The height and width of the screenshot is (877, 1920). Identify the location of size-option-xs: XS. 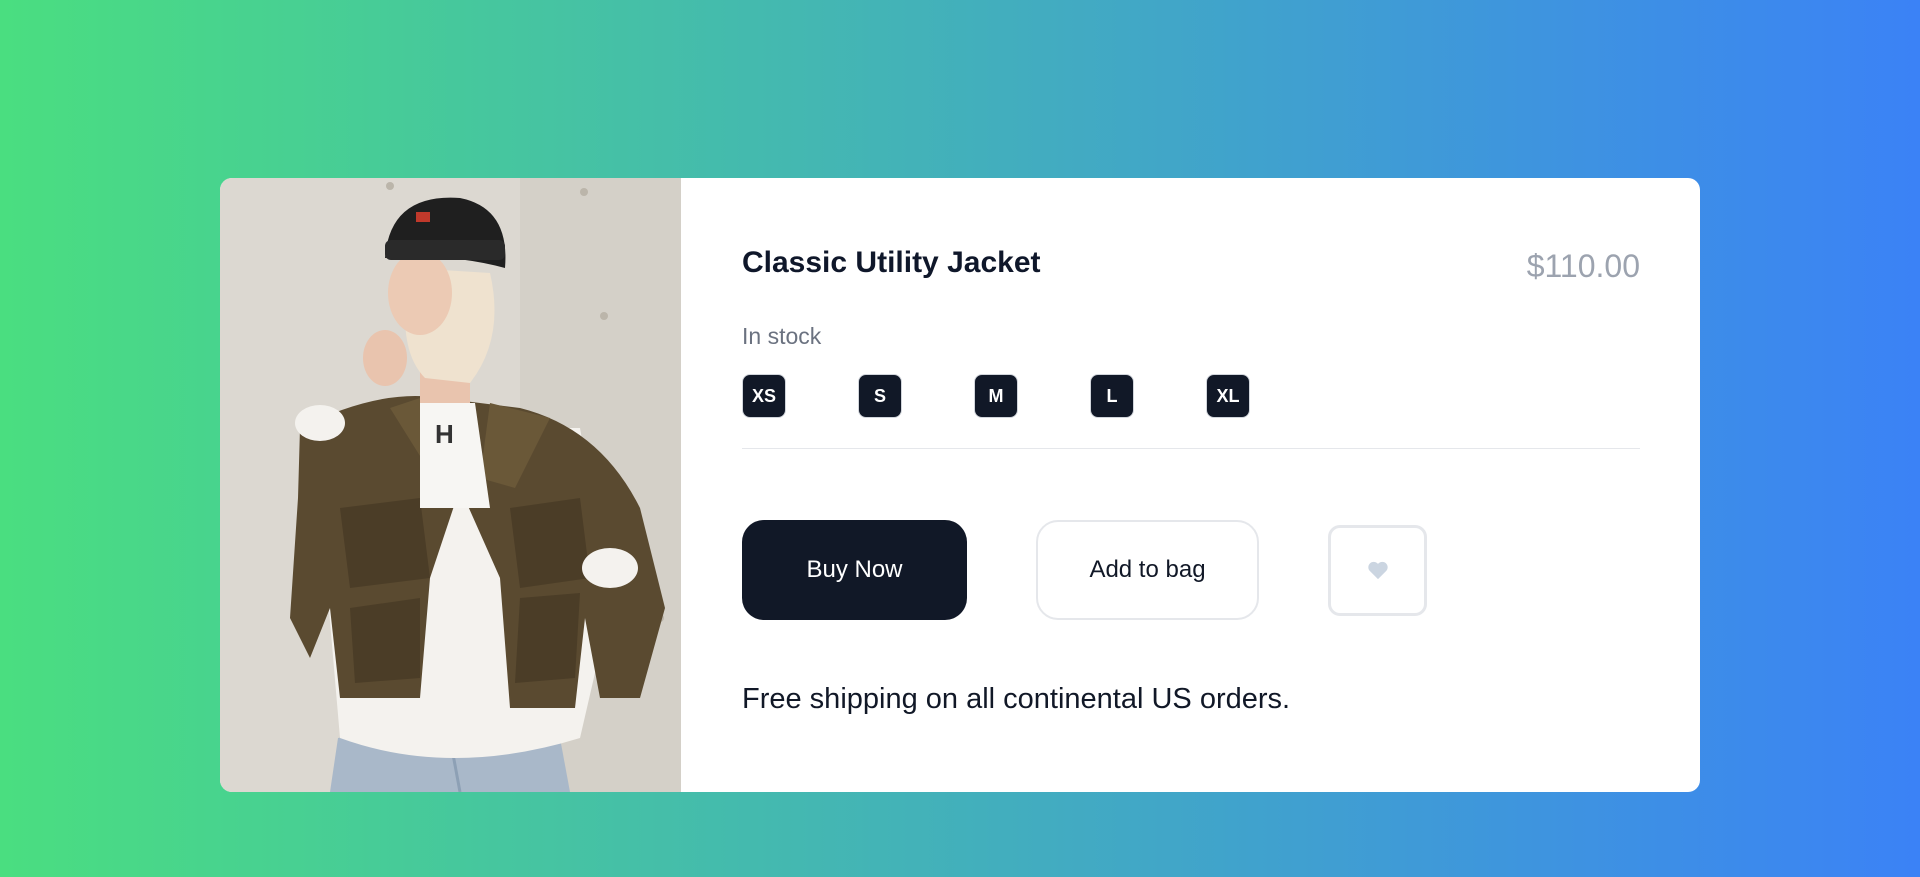
(764, 396).